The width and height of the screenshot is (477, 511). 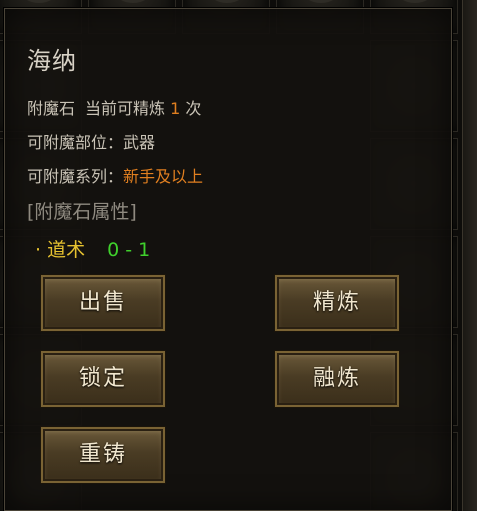 What do you see at coordinates (337, 379) in the screenshot?
I see `fuse-button: 融炼` at bounding box center [337, 379].